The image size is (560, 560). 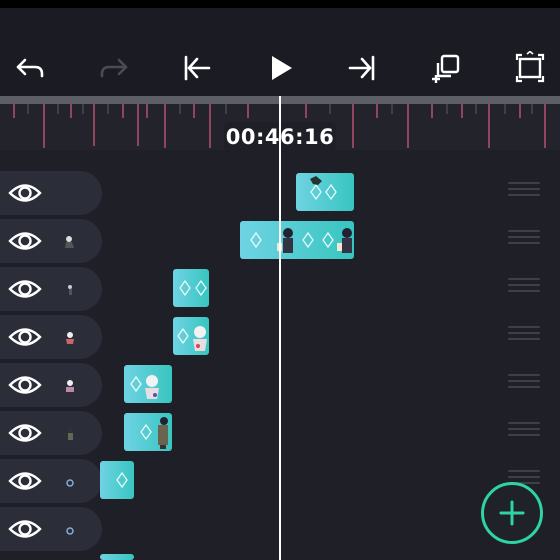 I want to click on redo-button, so click(x=114, y=68).